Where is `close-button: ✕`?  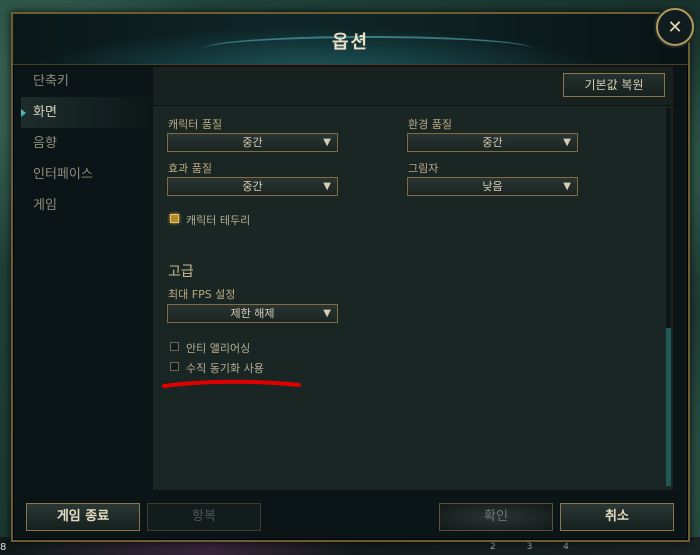 close-button: ✕ is located at coordinates (675, 27).